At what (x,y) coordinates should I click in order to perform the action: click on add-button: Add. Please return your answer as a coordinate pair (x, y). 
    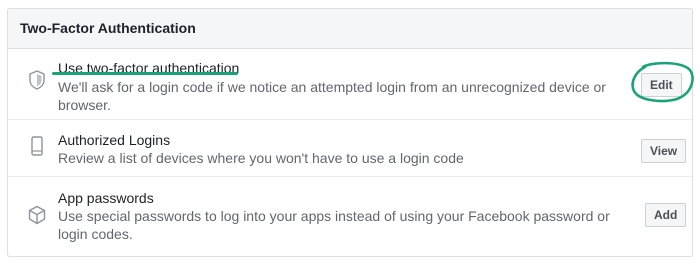
    Looking at the image, I should click on (666, 215).